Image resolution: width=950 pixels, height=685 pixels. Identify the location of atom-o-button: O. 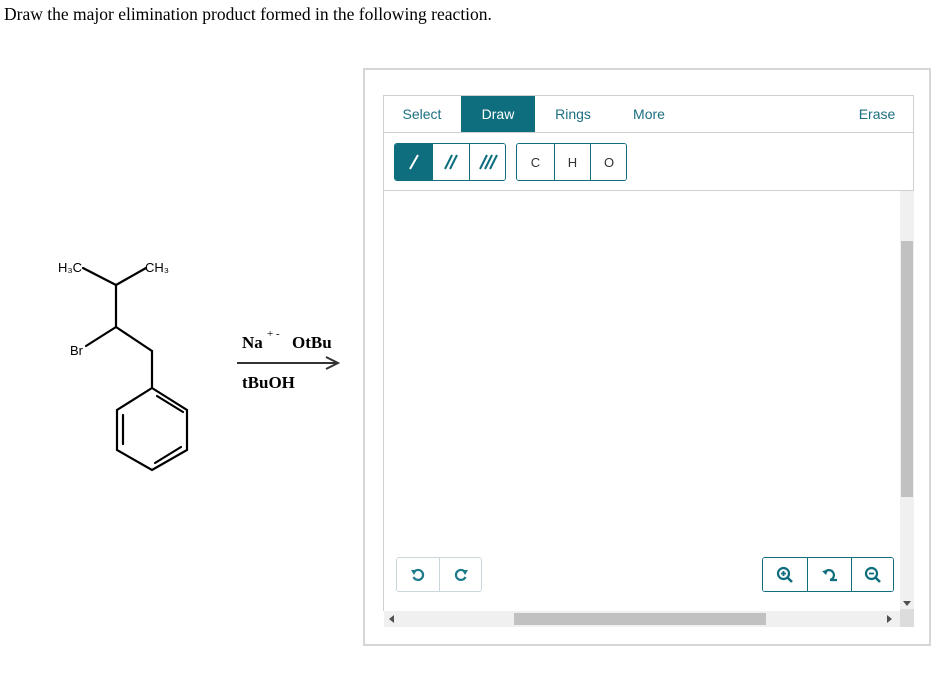
(608, 162).